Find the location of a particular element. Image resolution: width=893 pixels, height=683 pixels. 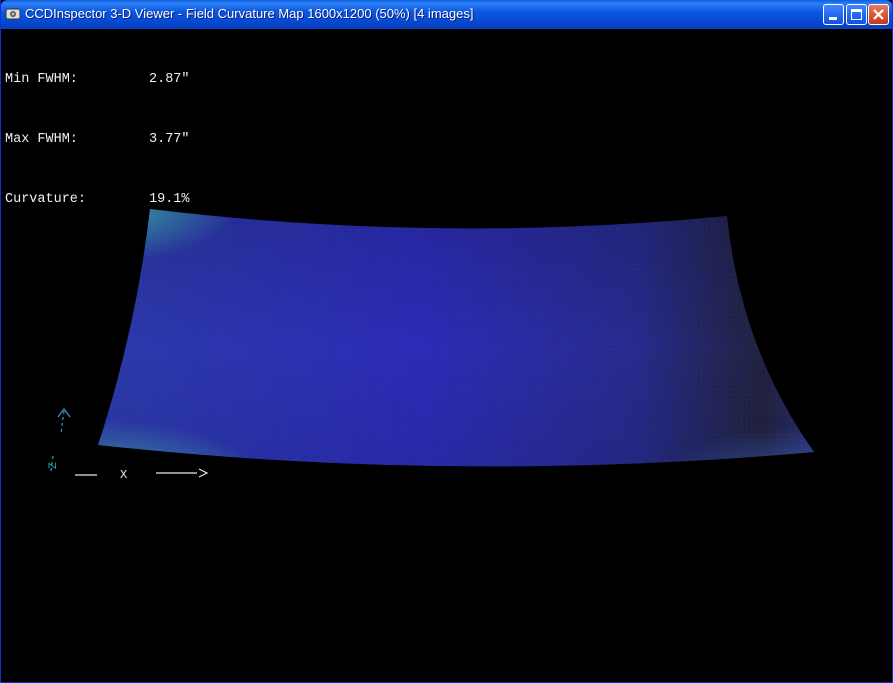

x-axis is located at coordinates (142, 473).